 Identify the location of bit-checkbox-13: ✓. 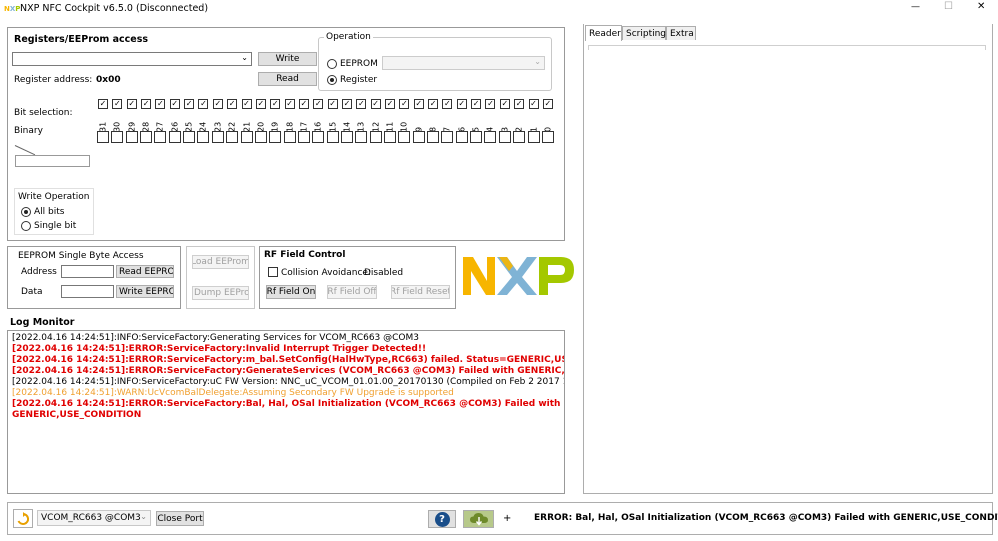
(361, 104).